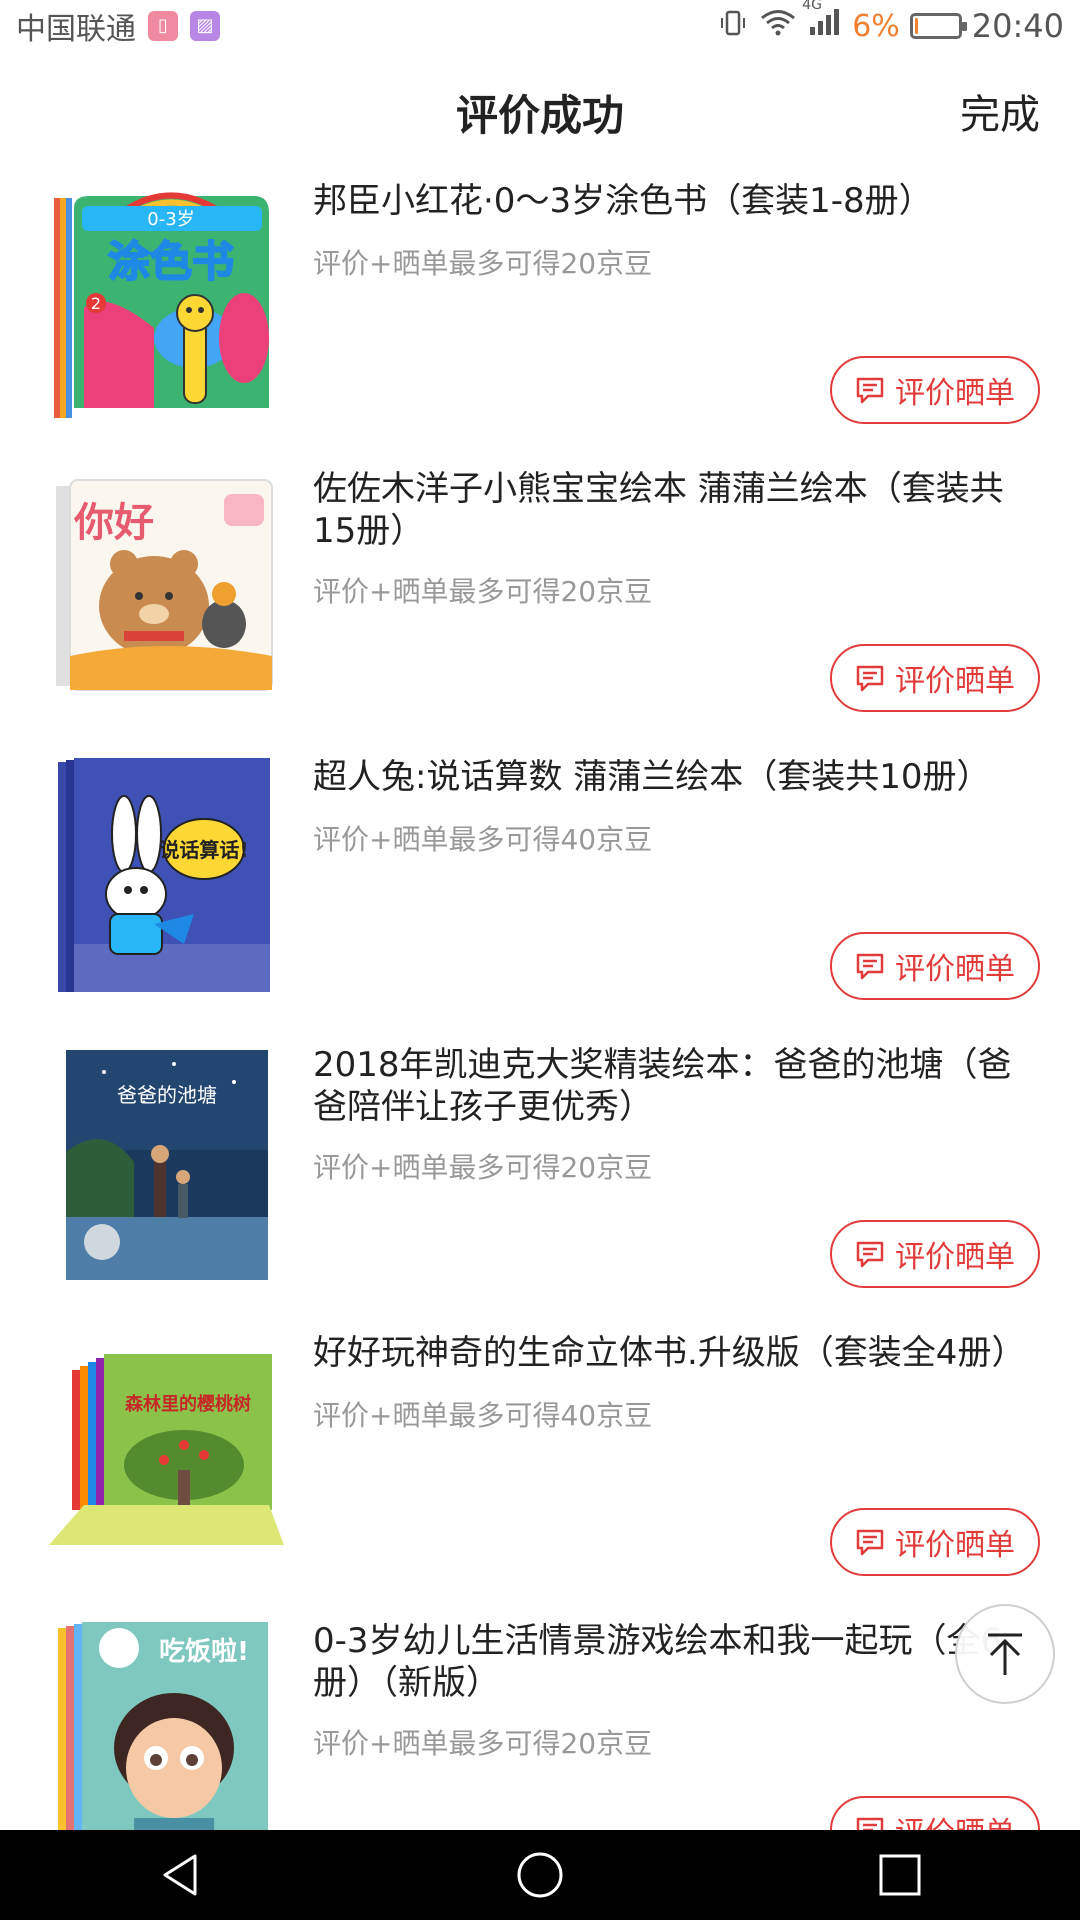  Describe the element at coordinates (916, 26) in the screenshot. I see `battery-level` at that location.